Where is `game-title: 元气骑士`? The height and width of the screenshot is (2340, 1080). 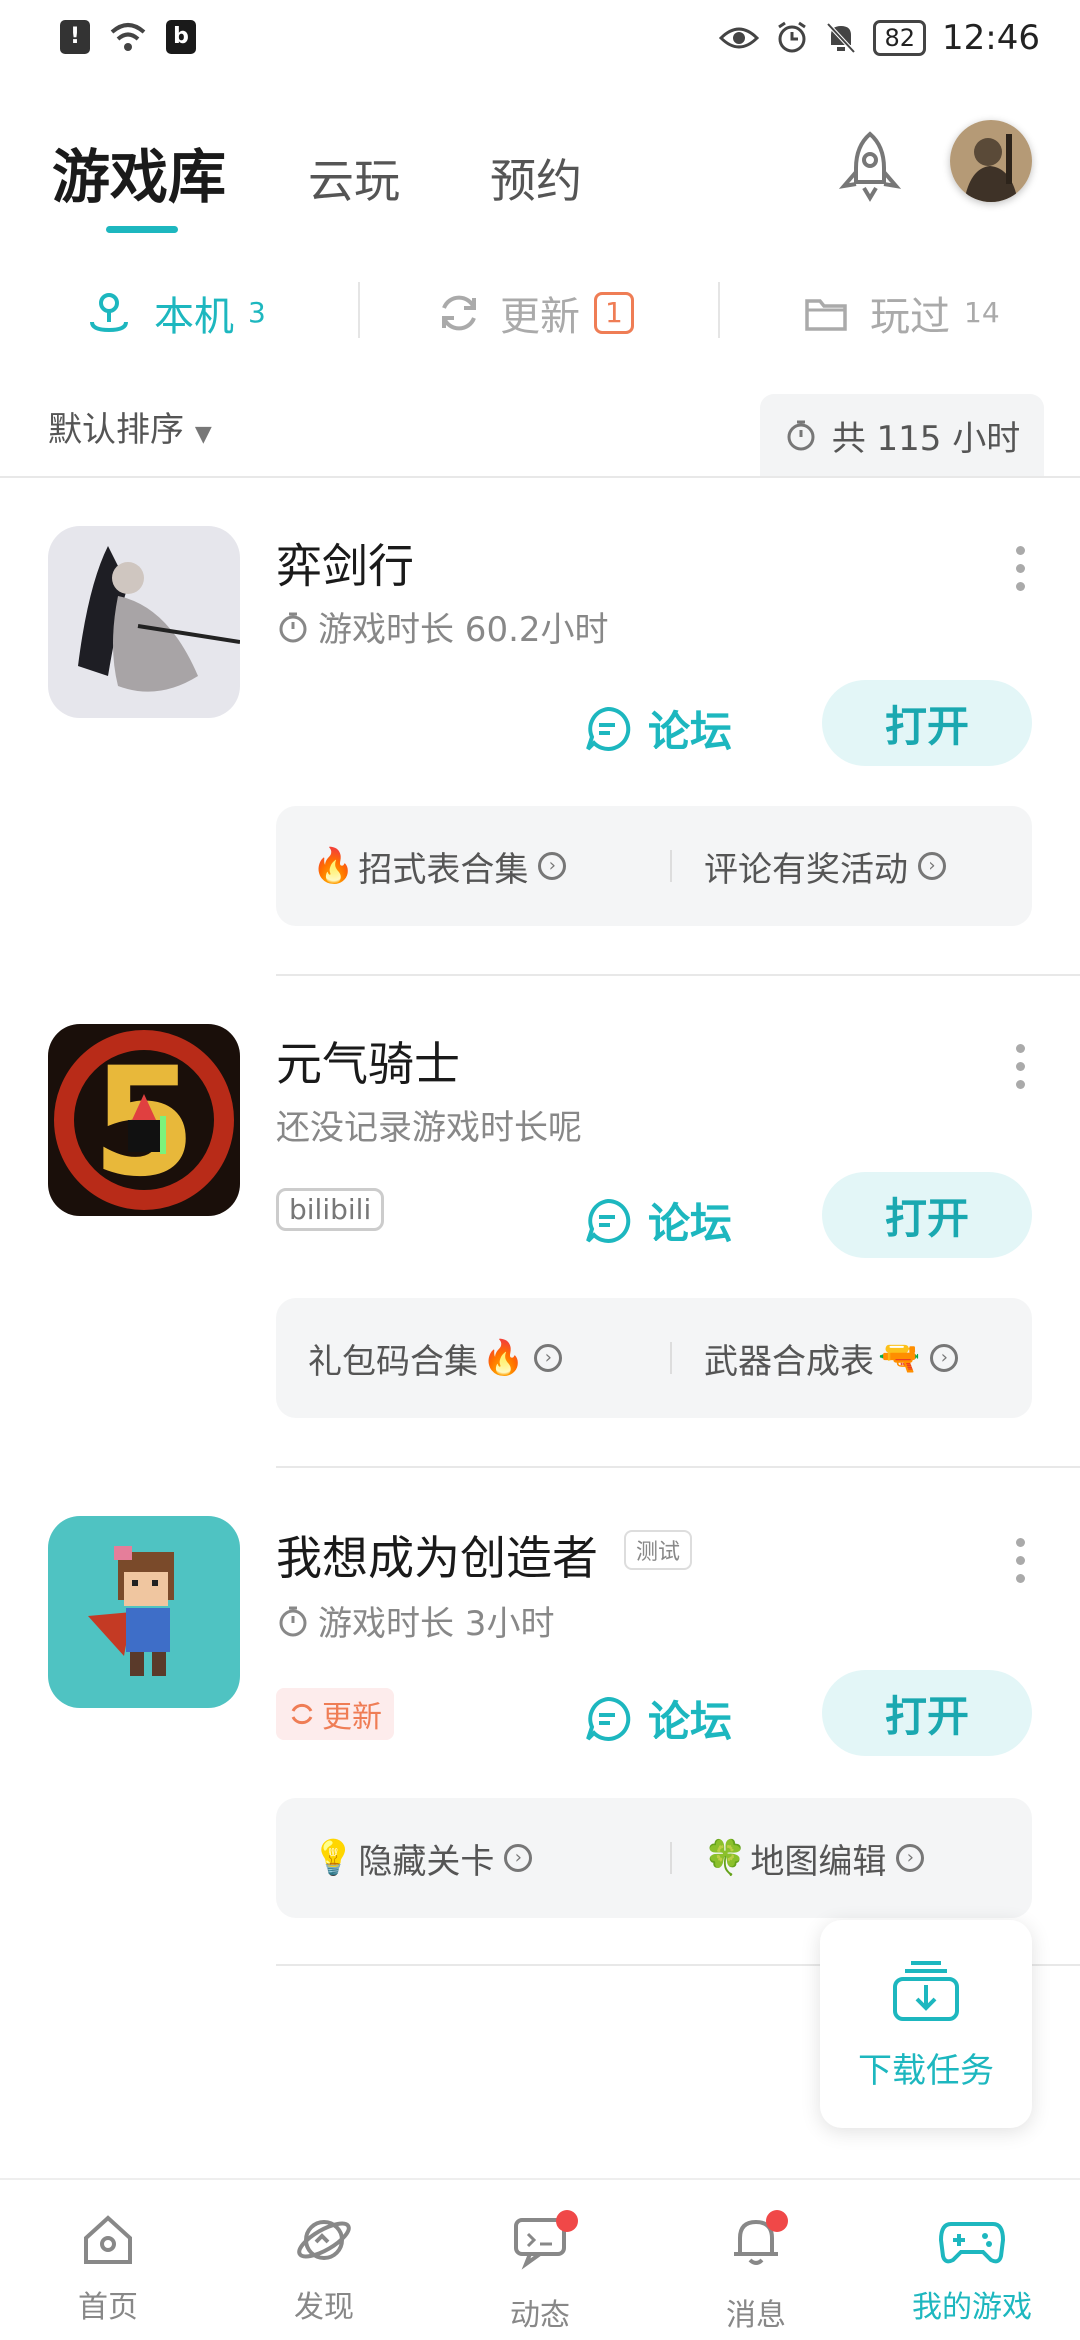 game-title: 元气骑士 is located at coordinates (368, 1061).